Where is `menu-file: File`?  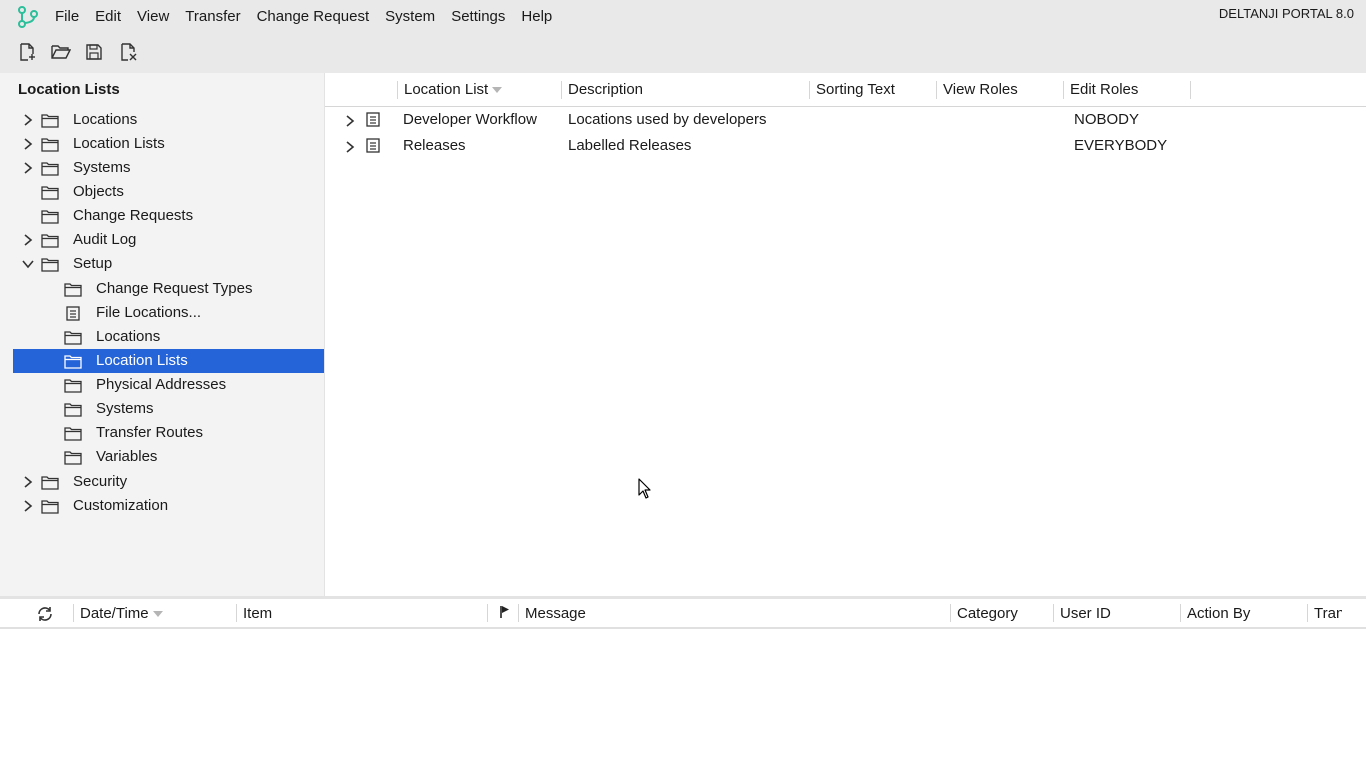 menu-file: File is located at coordinates (67, 16).